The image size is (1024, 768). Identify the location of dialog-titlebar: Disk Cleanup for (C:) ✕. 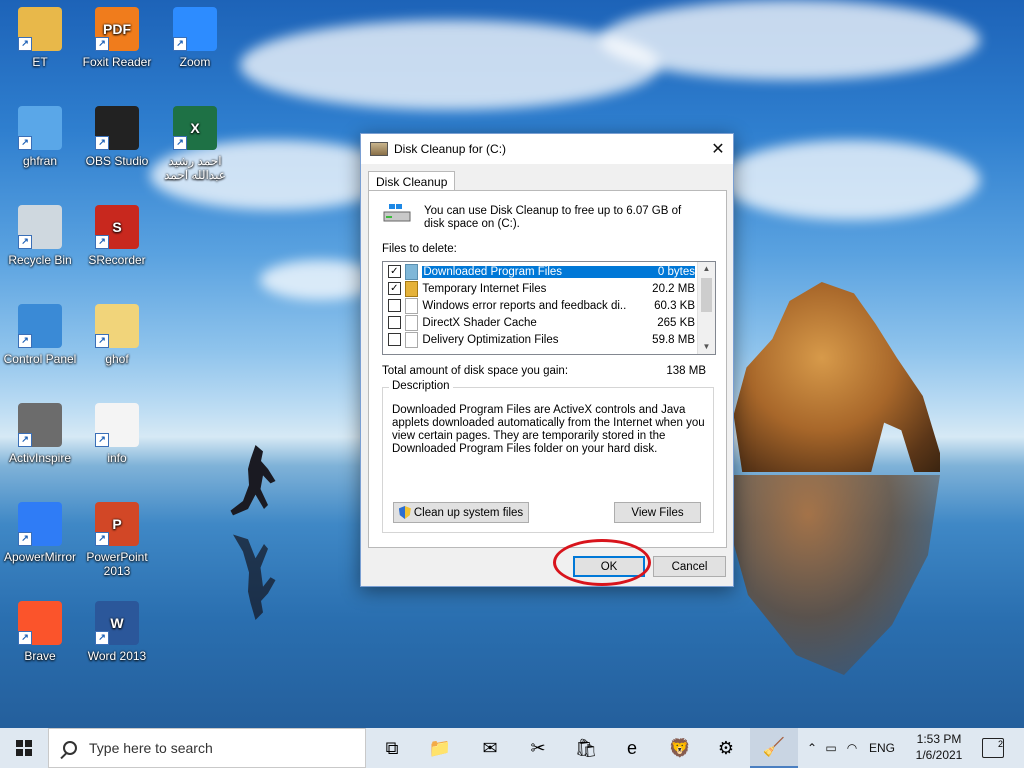
(547, 149).